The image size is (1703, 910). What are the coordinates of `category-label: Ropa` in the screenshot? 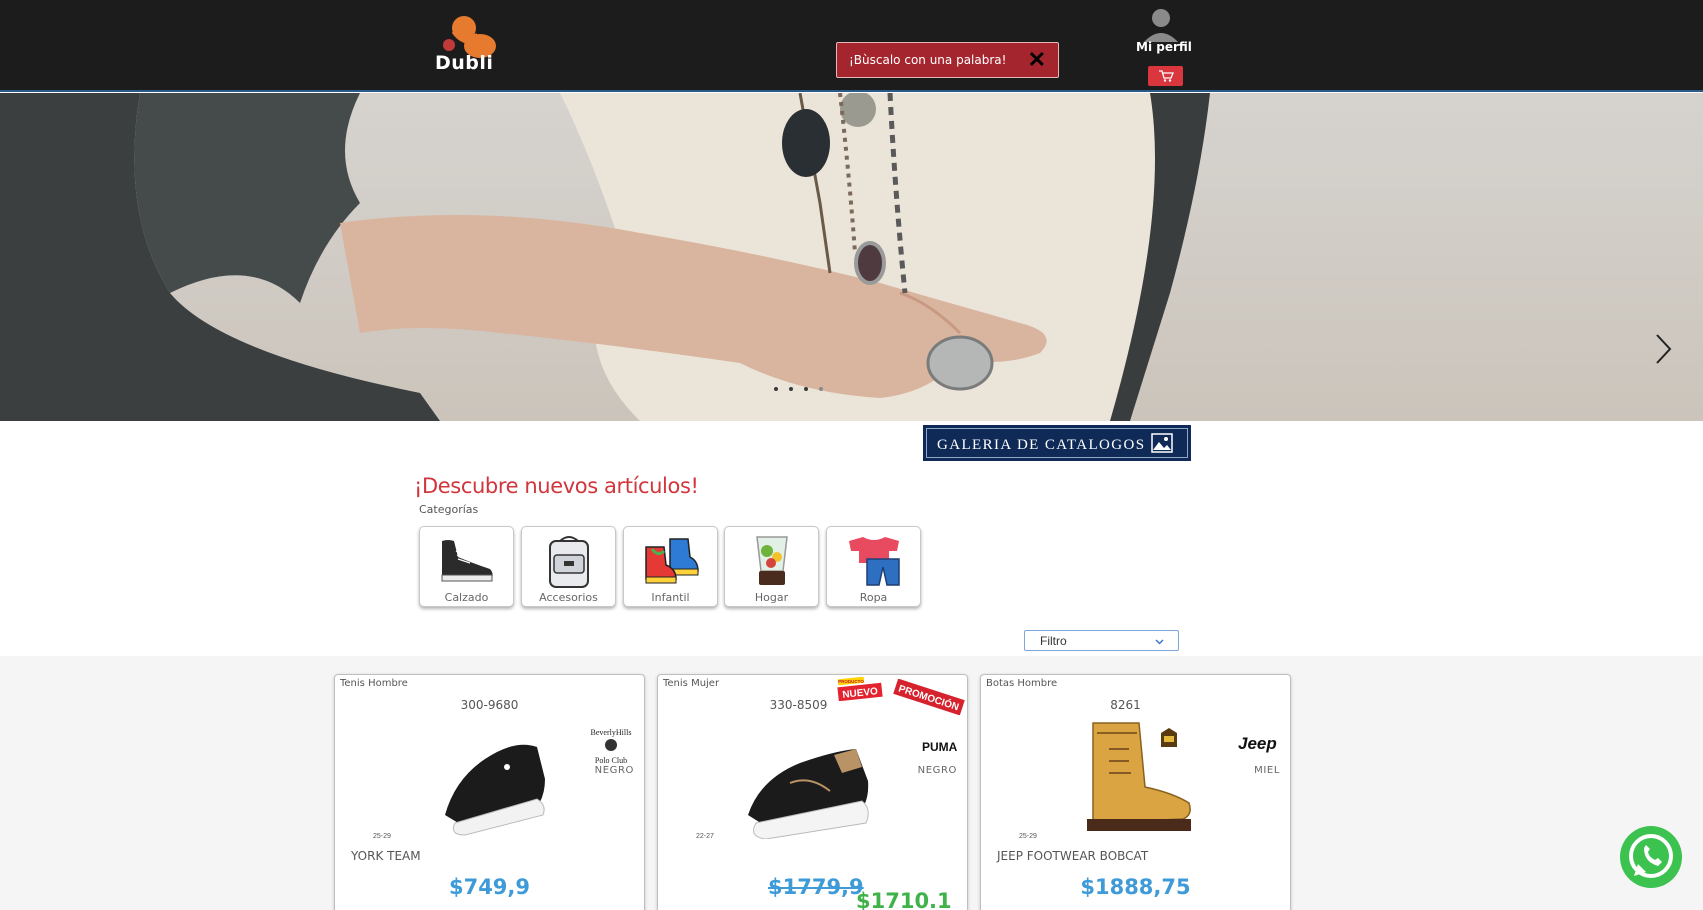 It's located at (873, 597).